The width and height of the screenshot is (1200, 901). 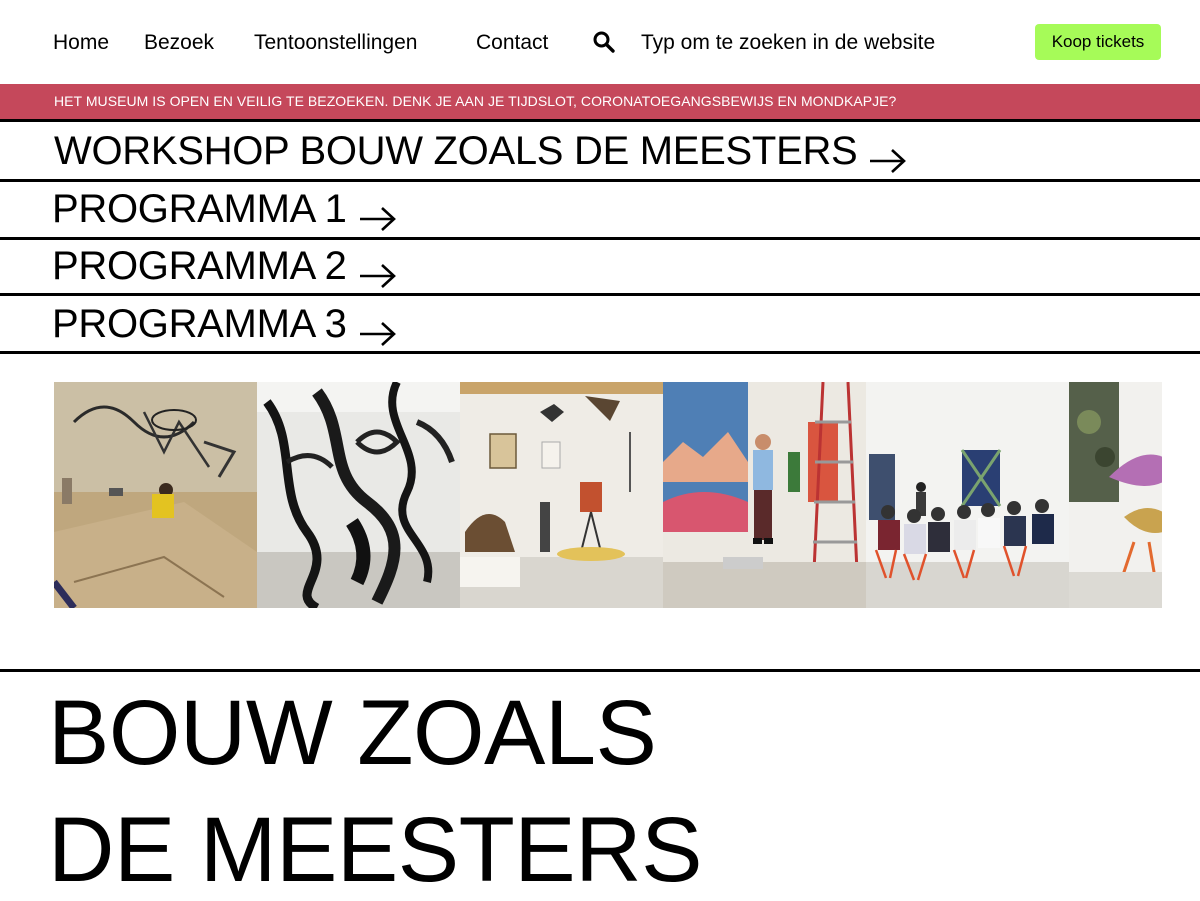 What do you see at coordinates (335, 43) in the screenshot?
I see `nav-tentoonstellingen: Tentoonstellingen` at bounding box center [335, 43].